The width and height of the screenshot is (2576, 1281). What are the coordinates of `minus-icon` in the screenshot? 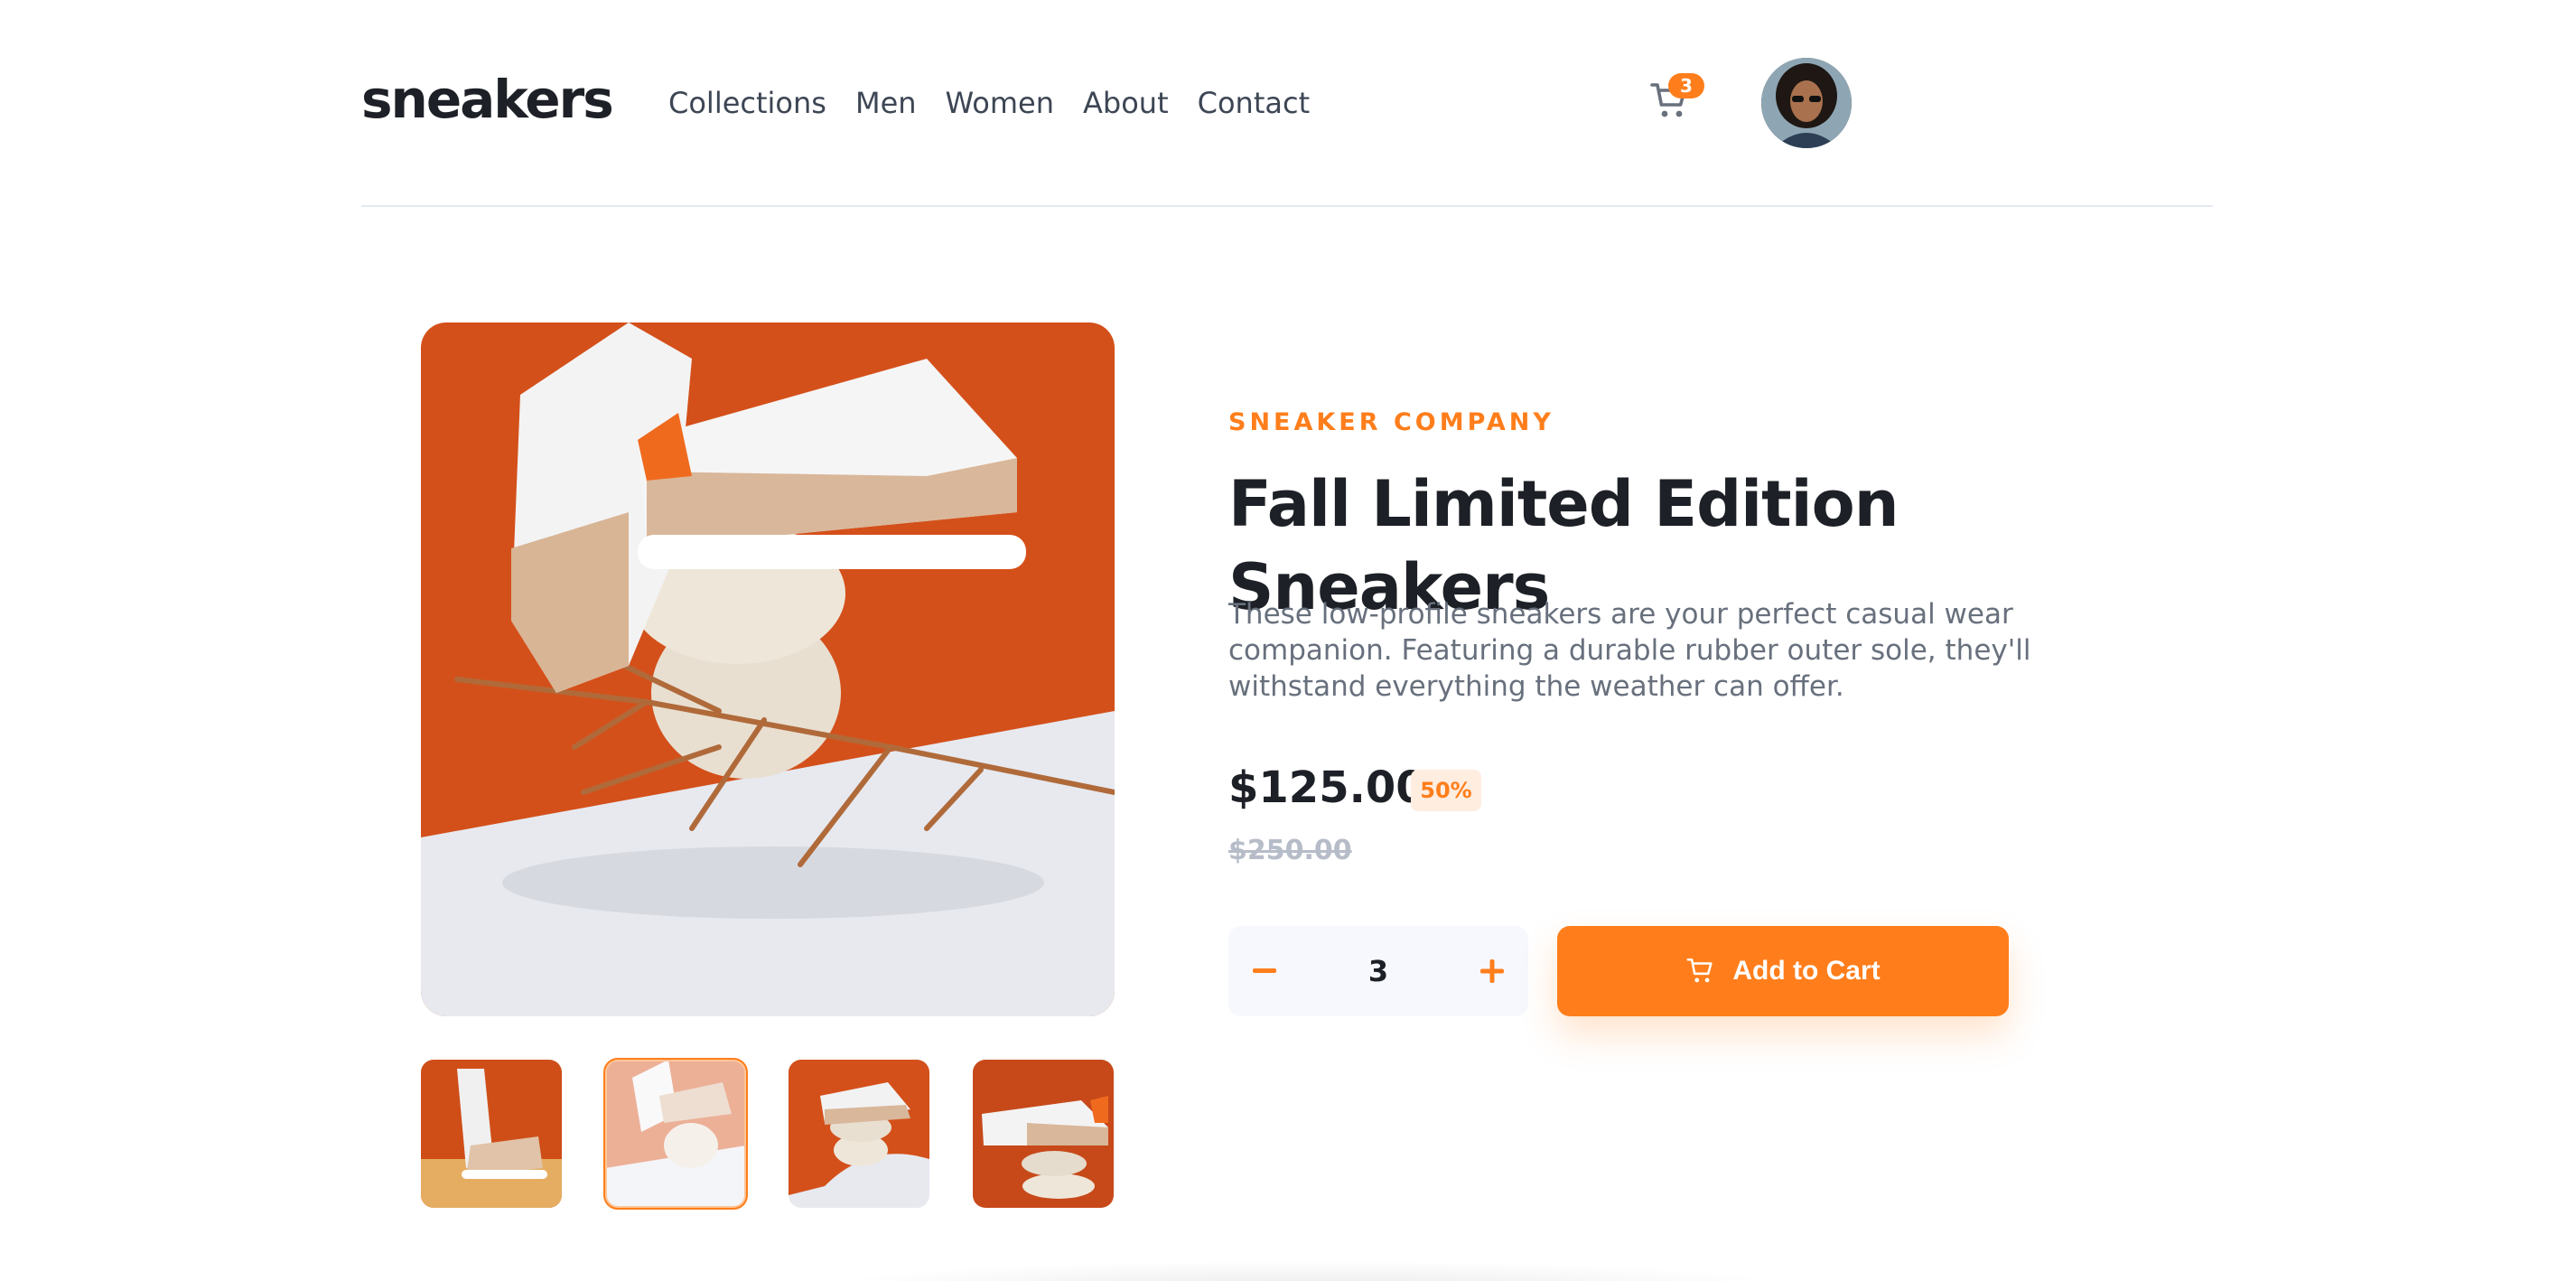 It's located at (1264, 970).